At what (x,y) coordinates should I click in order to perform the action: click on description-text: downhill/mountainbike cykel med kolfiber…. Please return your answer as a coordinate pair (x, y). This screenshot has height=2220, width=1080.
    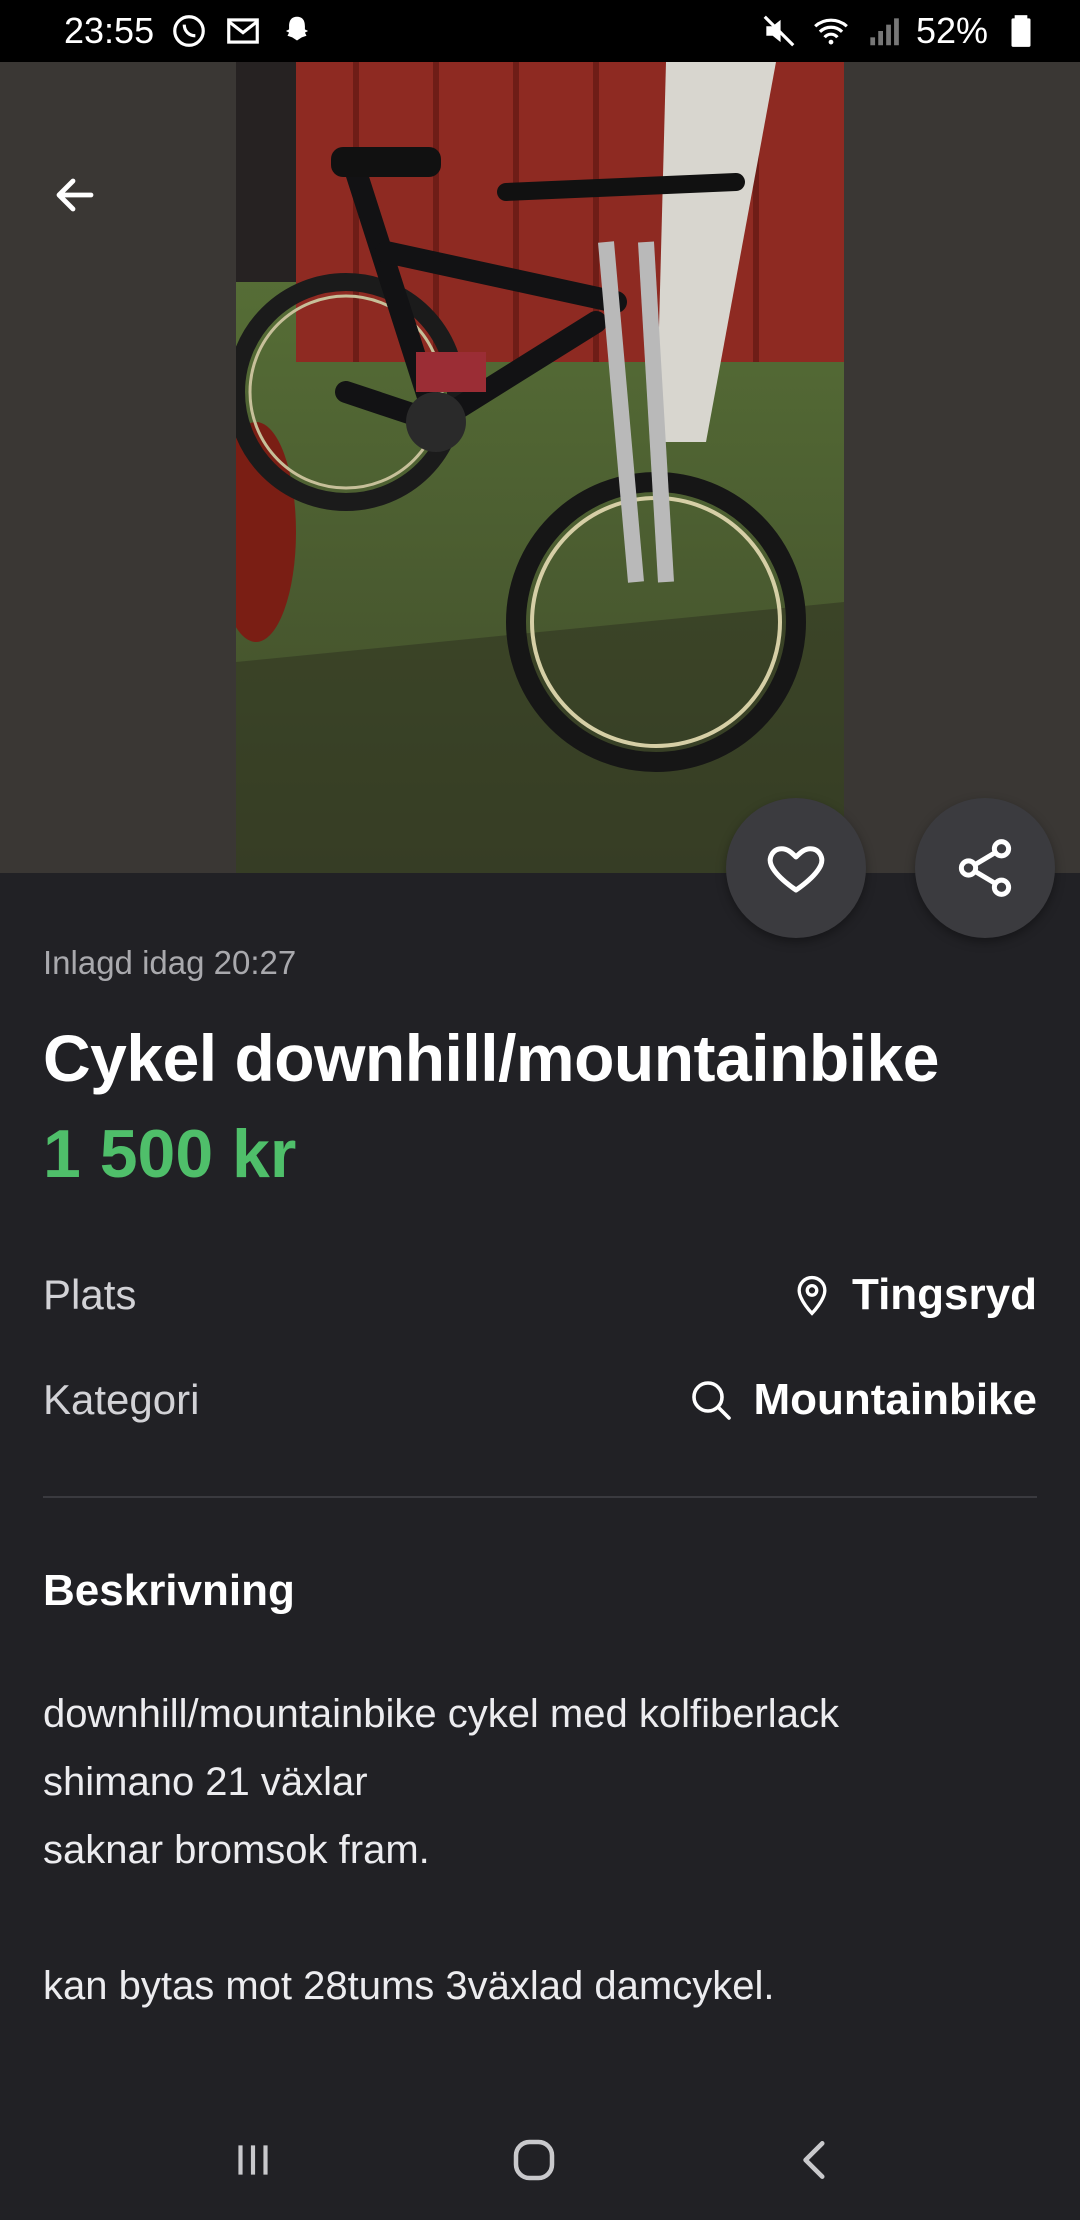
    Looking at the image, I should click on (538, 1850).